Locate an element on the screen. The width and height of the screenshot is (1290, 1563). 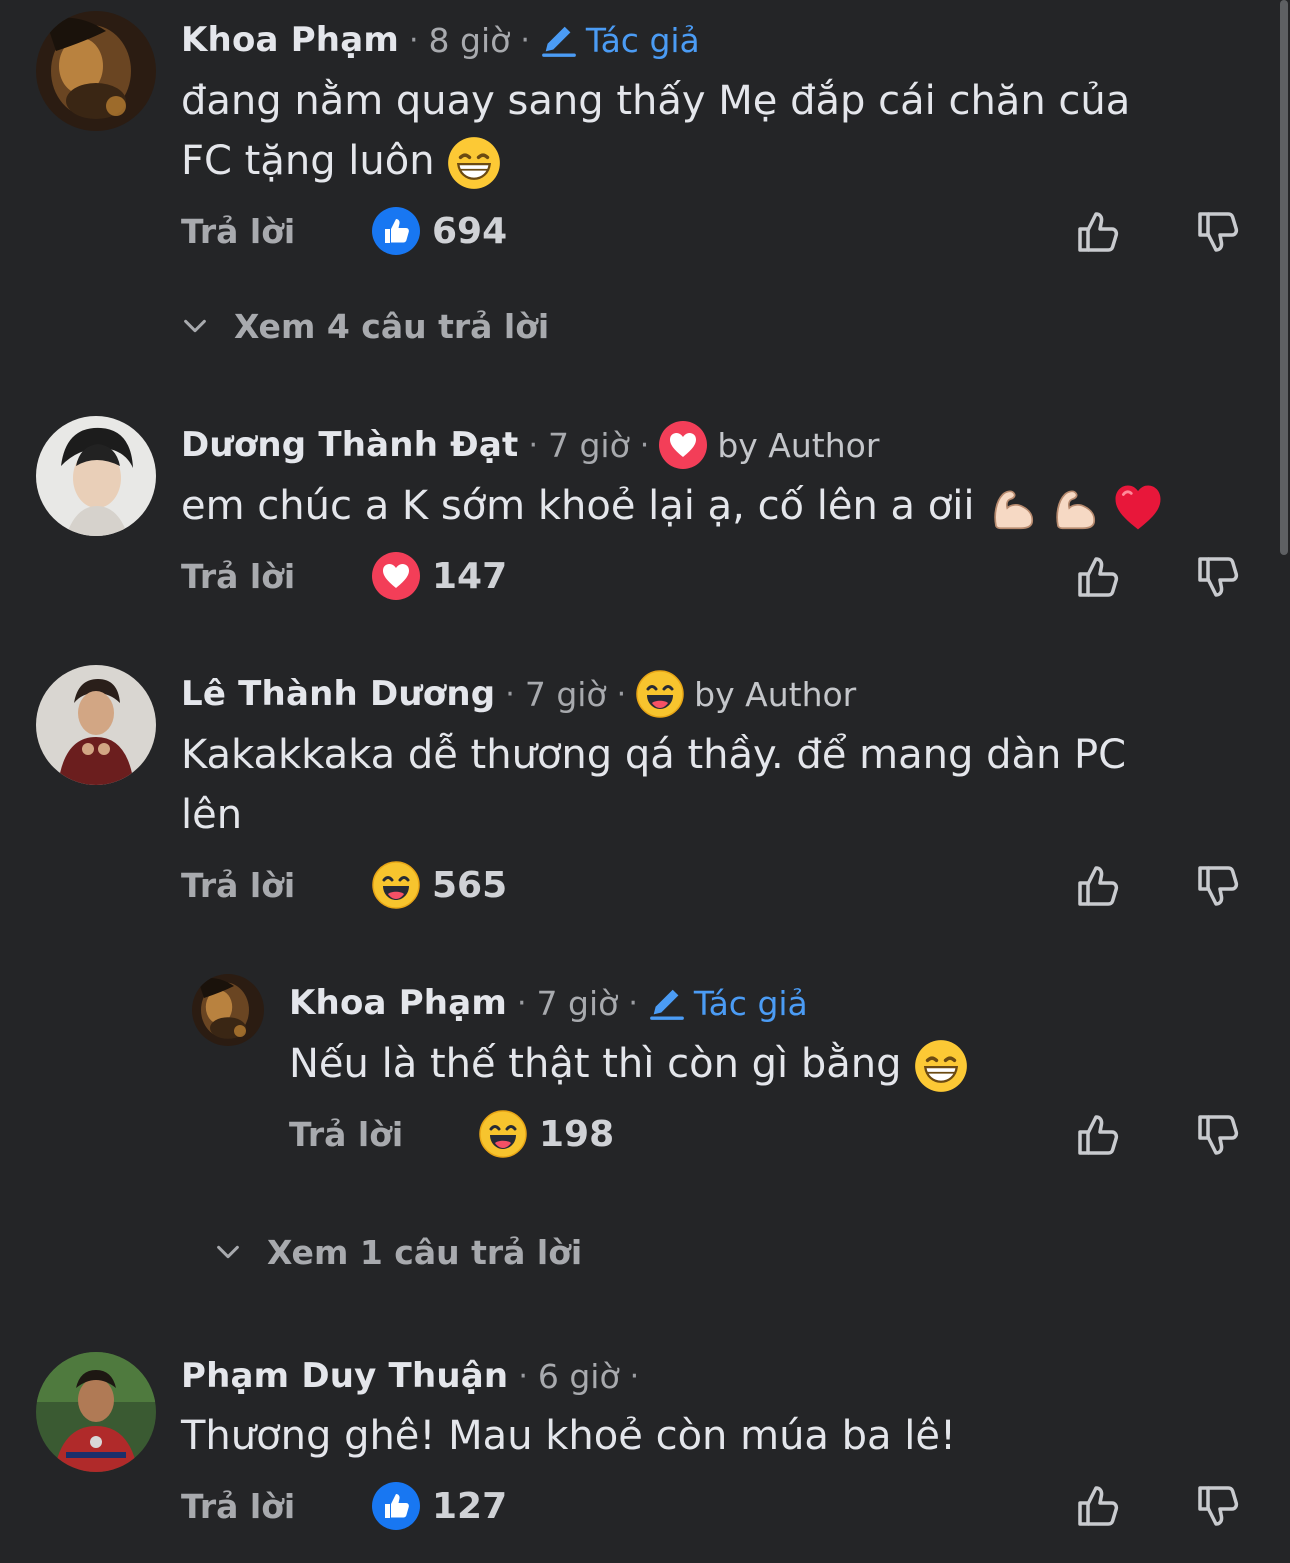
scrollbar-thumb is located at coordinates (1284, 277).